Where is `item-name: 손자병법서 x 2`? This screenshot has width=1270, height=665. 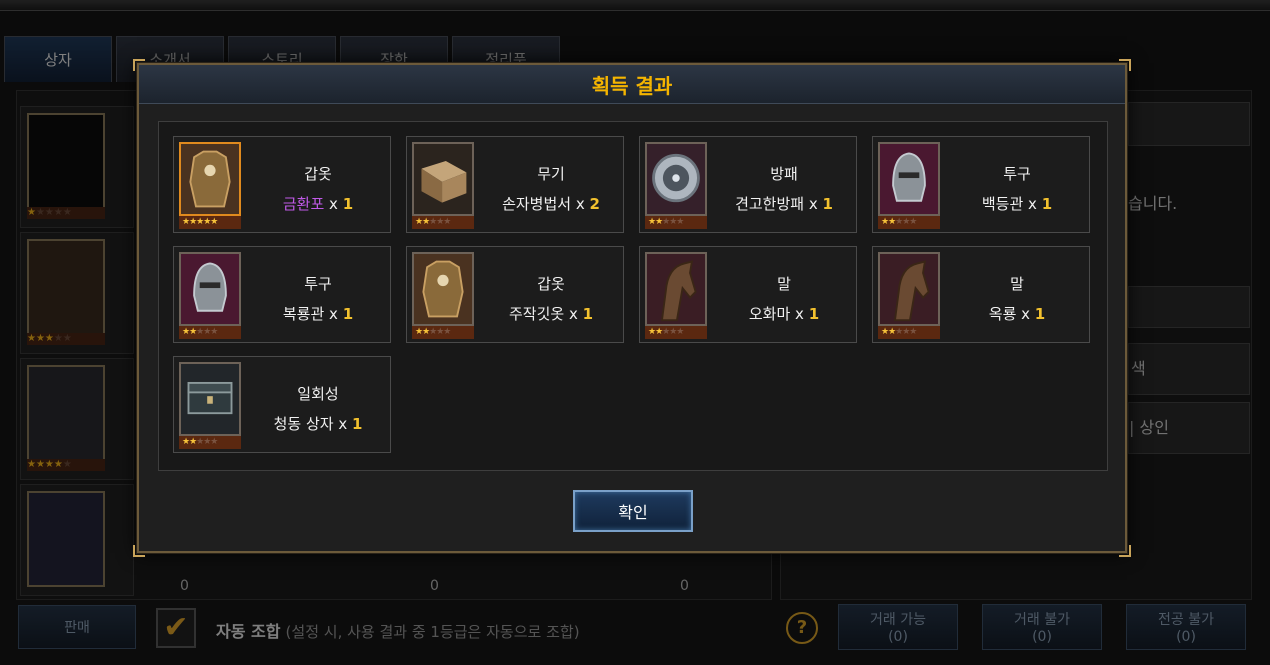
item-name: 손자병법서 x 2 is located at coordinates (551, 204).